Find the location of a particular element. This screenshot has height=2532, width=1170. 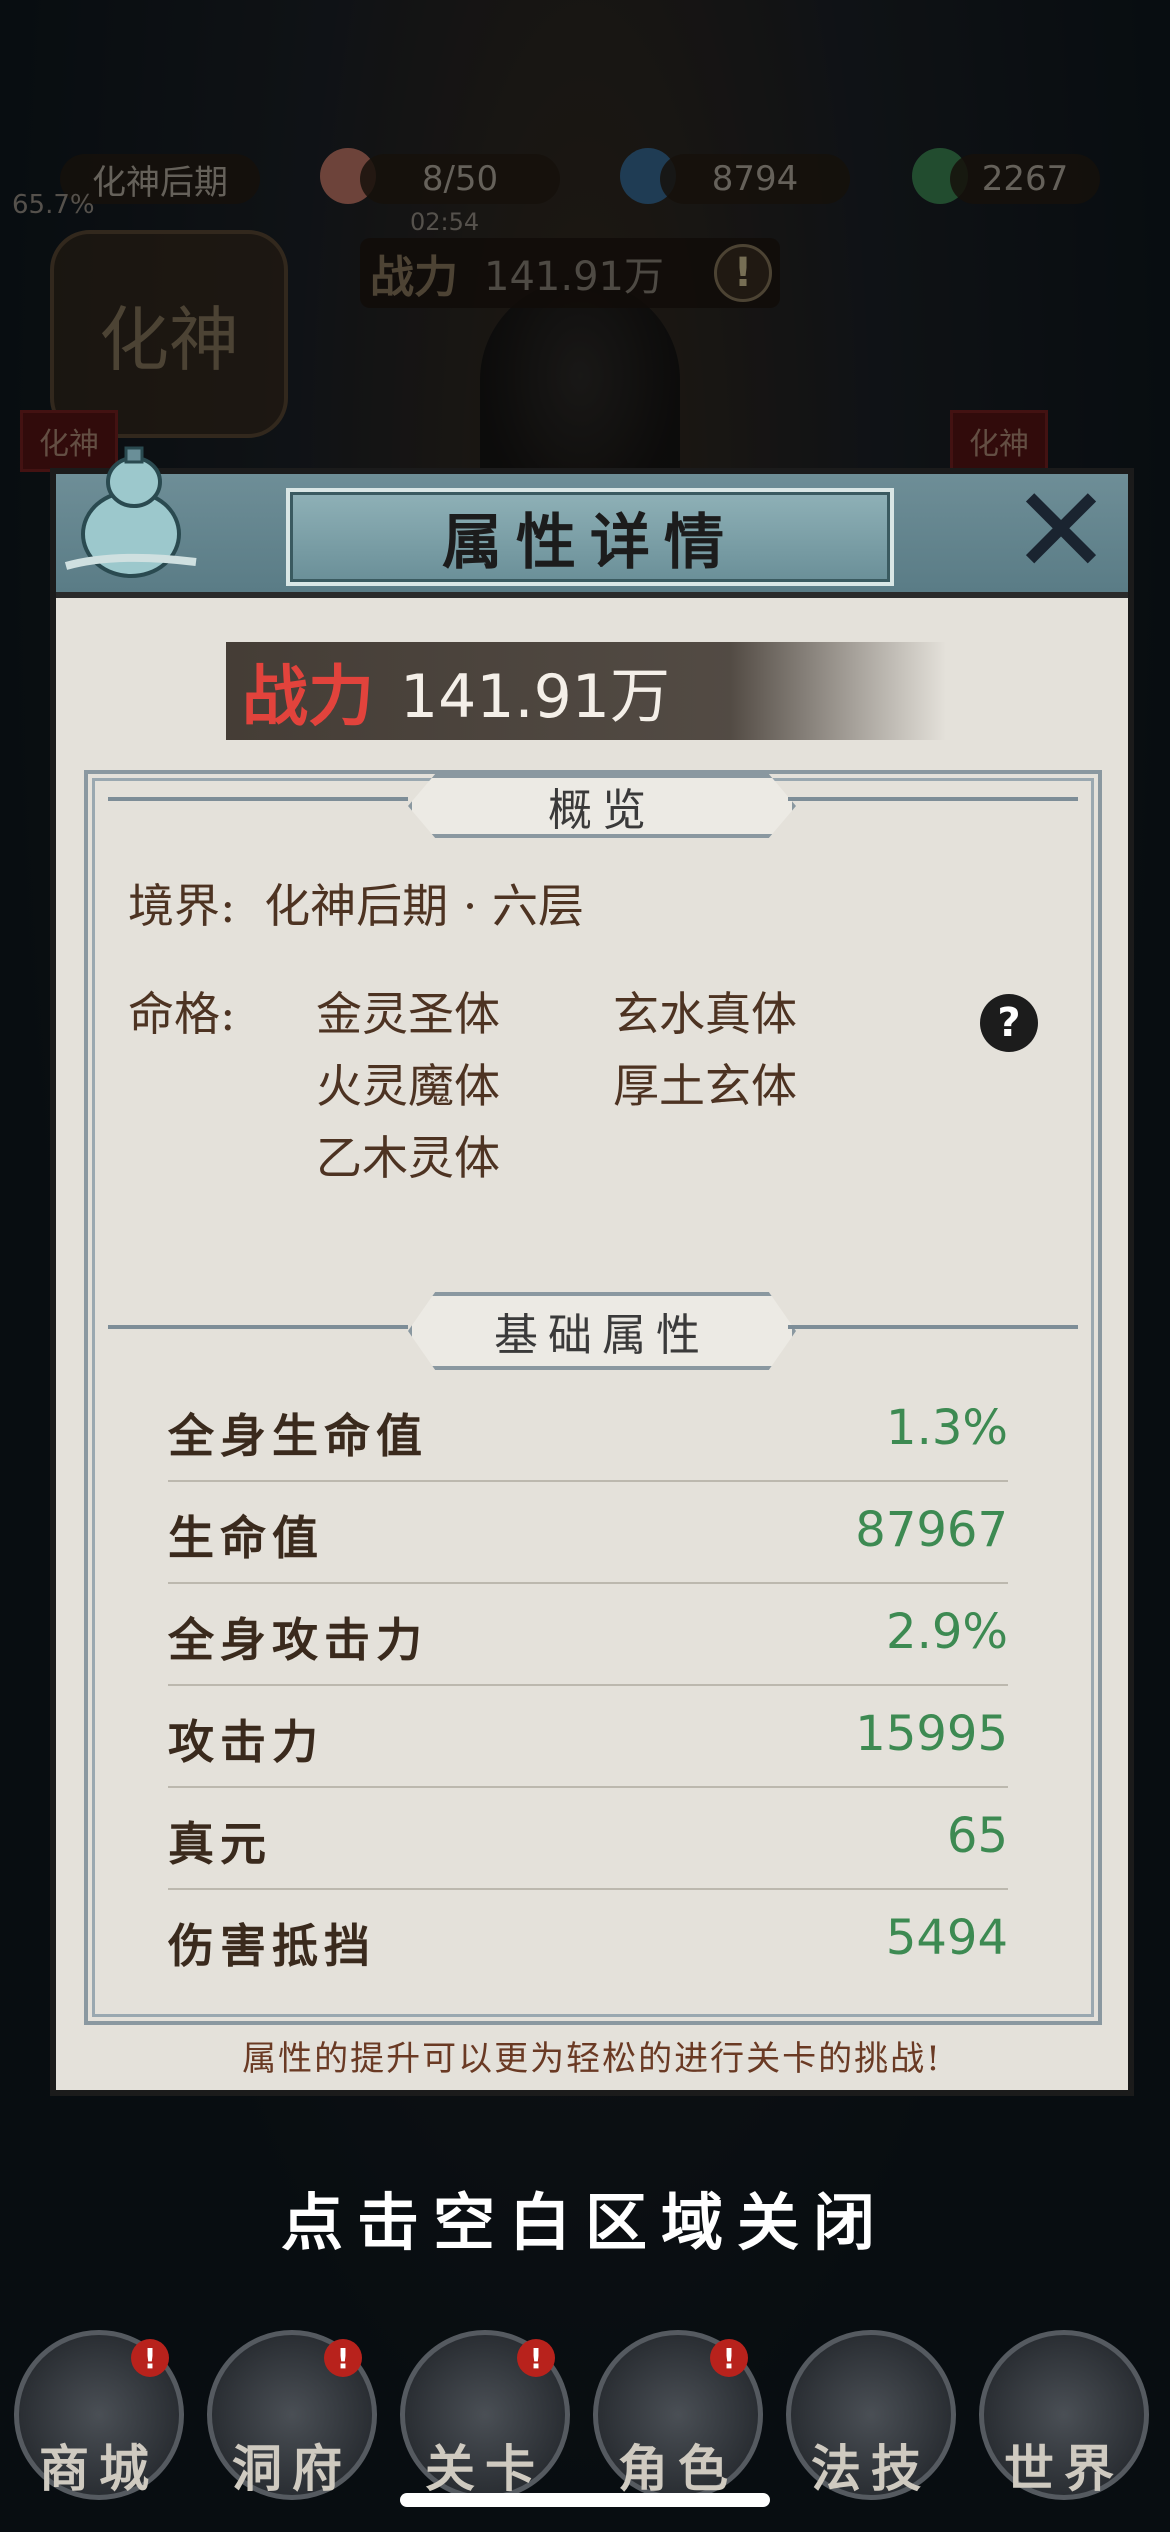

fate-item: 金灵圣体 is located at coordinates (408, 1014).